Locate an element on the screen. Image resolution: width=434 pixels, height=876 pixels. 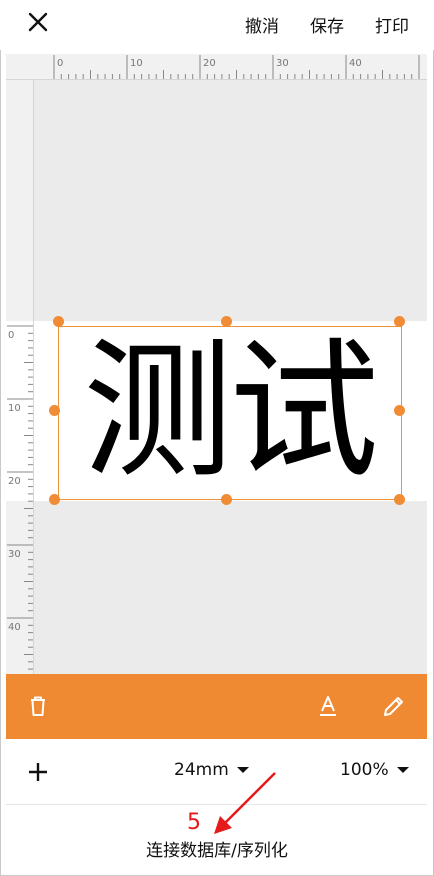
step-number: 5 is located at coordinates (194, 822).